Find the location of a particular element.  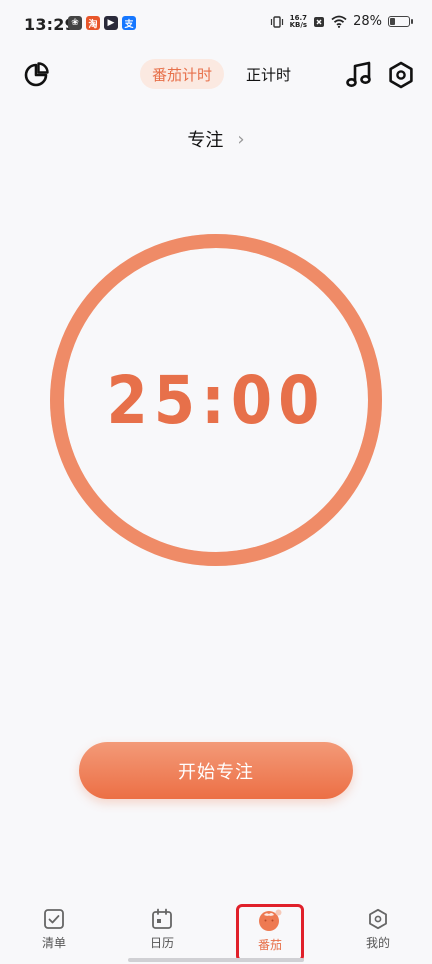

nav-item-calendar: 日历 is located at coordinates (162, 932).